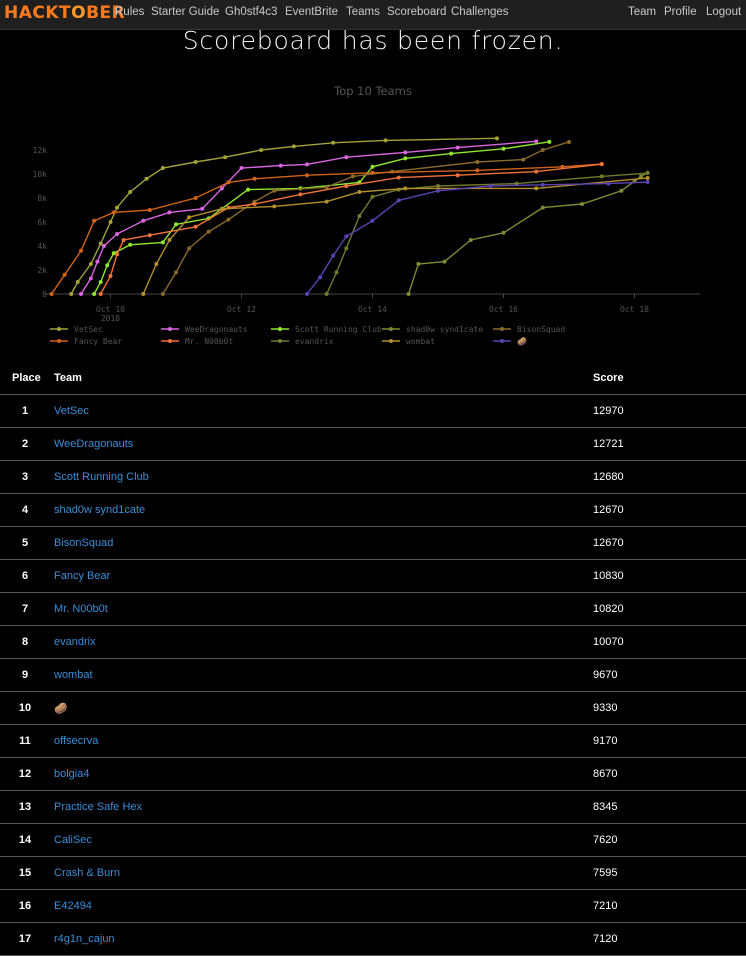 The height and width of the screenshot is (956, 746). What do you see at coordinates (61, 708) in the screenshot?
I see `team-link: 🥔` at bounding box center [61, 708].